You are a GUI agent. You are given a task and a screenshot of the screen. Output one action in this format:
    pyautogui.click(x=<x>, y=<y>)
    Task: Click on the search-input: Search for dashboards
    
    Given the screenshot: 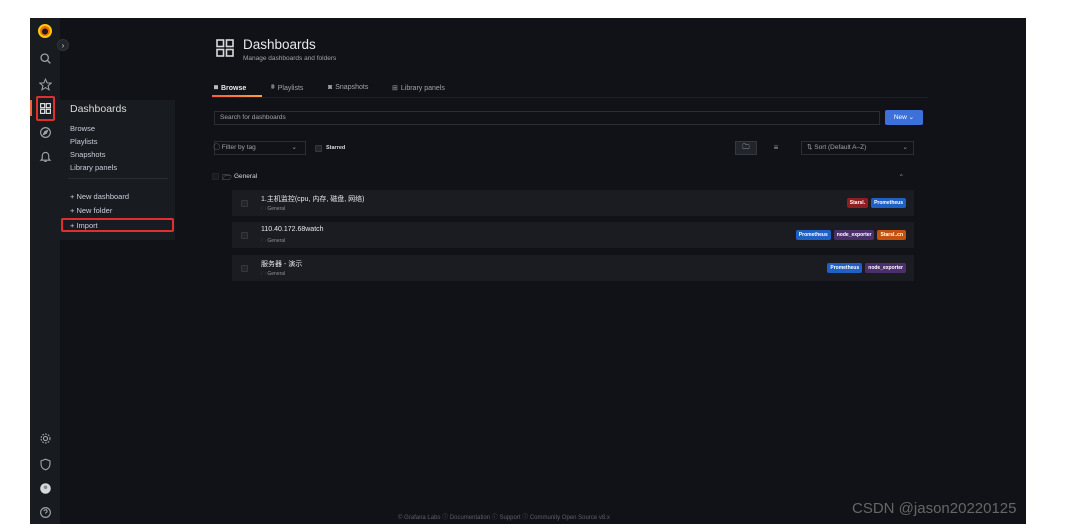 What is the action you would take?
    pyautogui.click(x=547, y=118)
    